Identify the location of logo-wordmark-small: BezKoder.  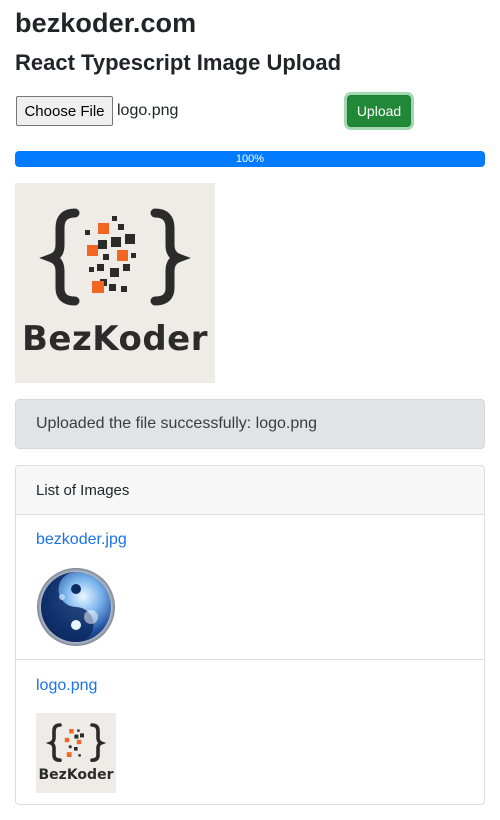
(76, 775).